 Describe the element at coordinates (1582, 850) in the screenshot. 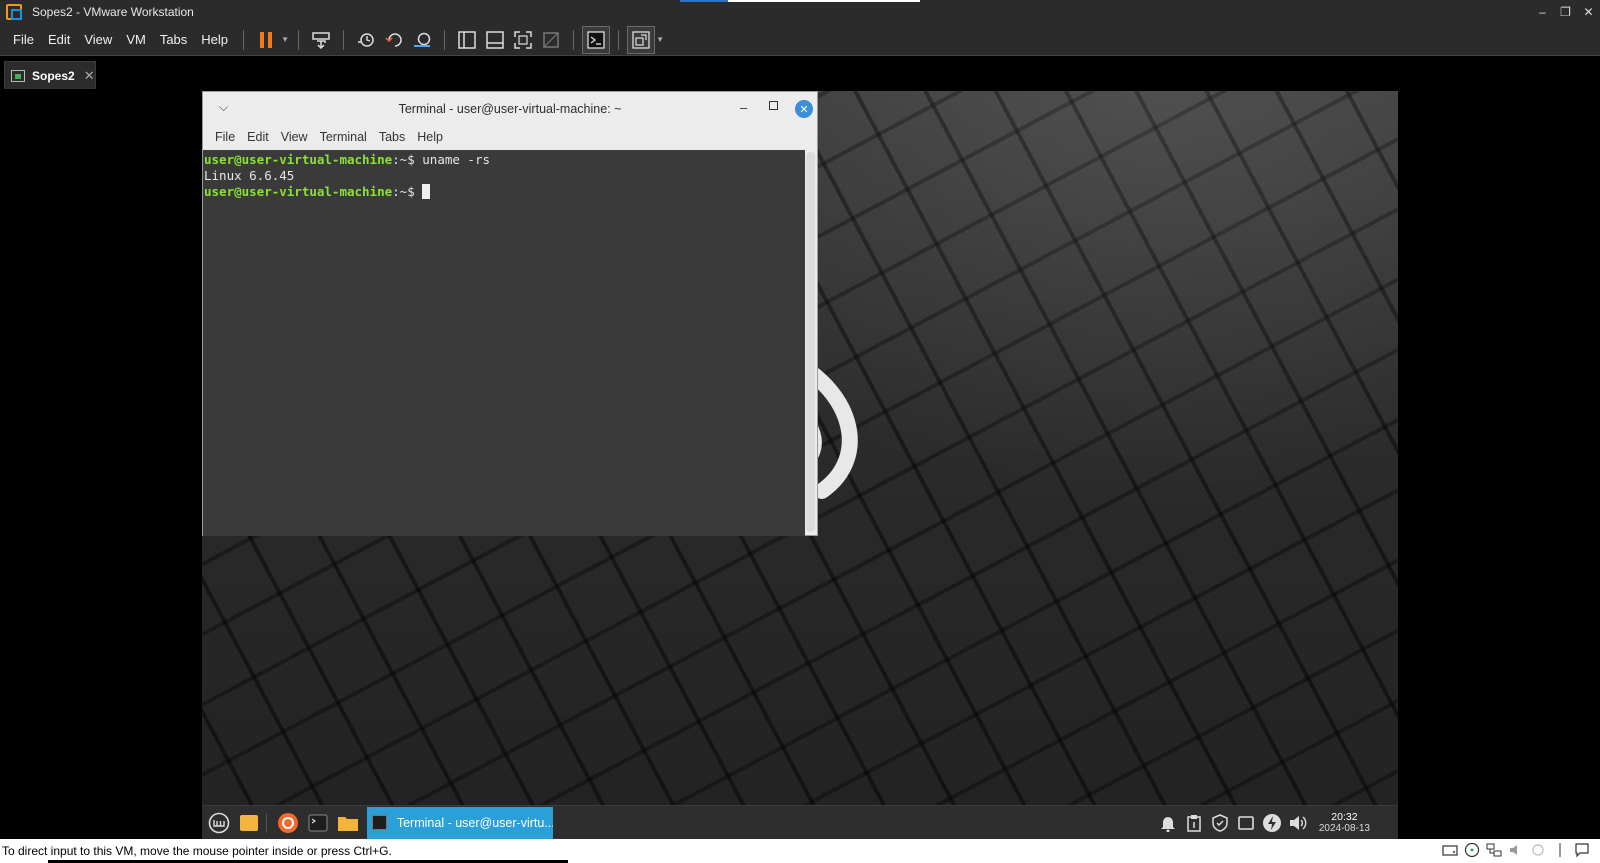

I see `message-log-icon` at that location.